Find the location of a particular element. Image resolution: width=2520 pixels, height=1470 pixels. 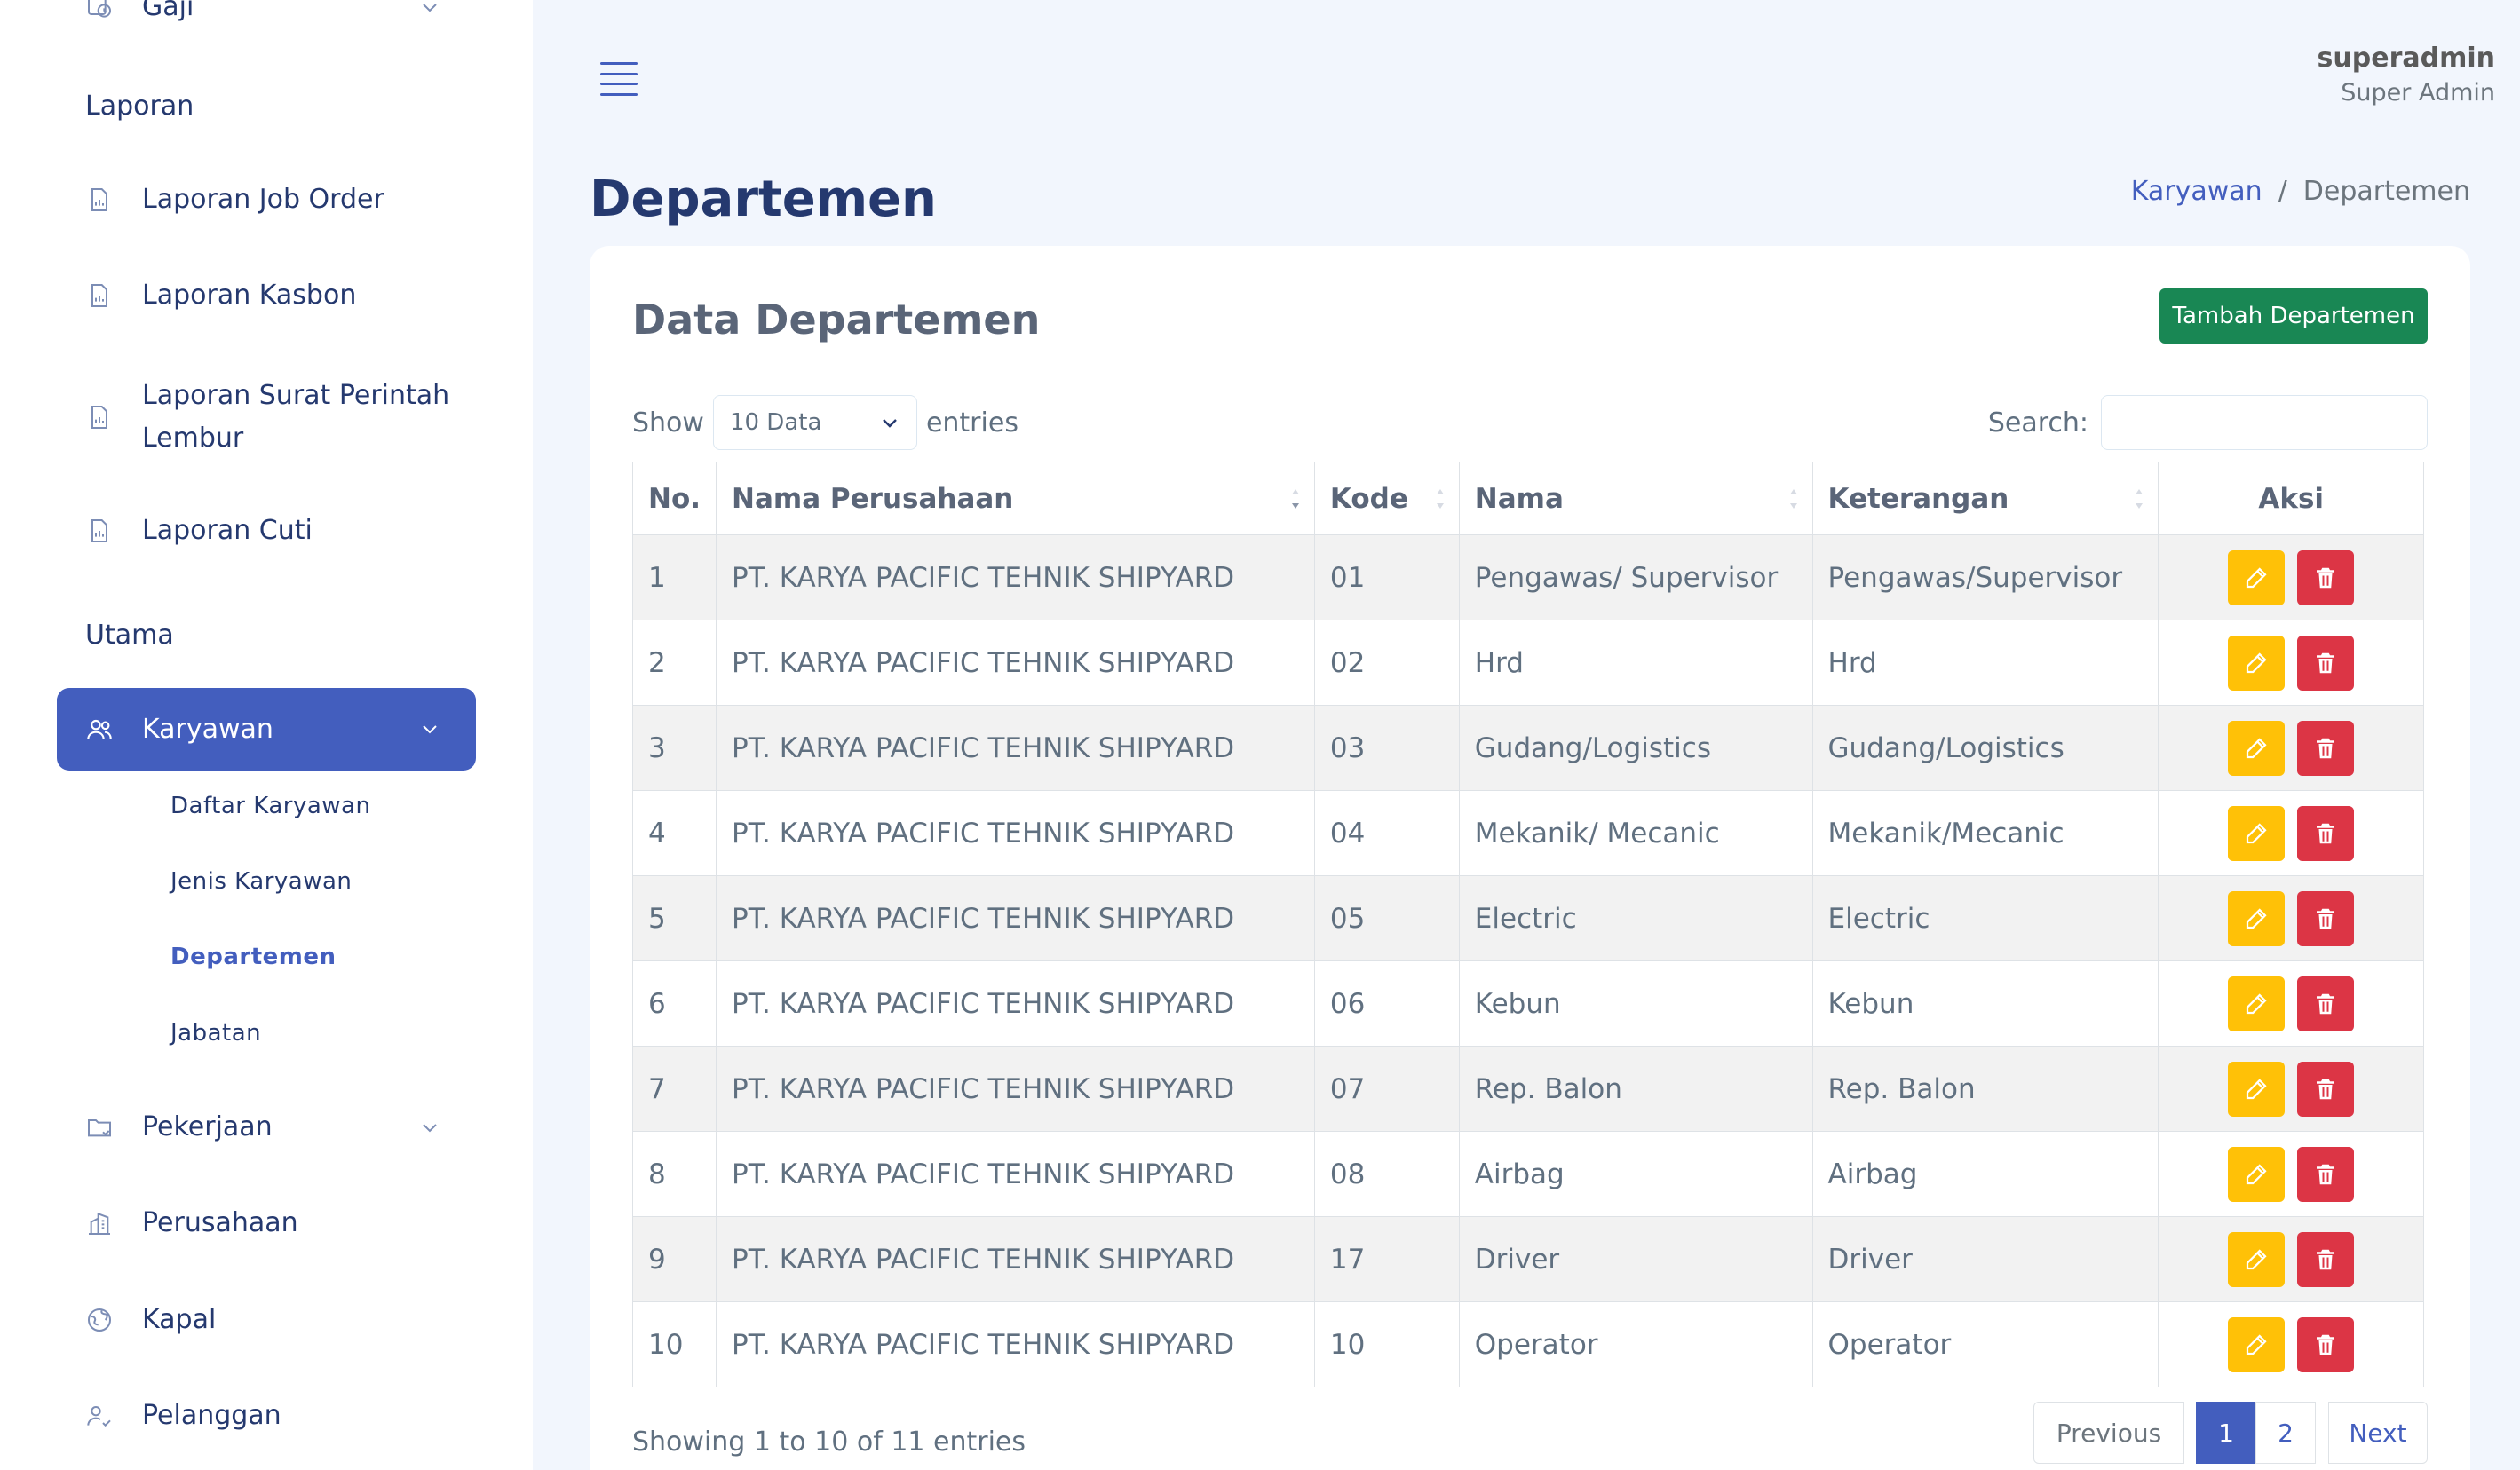

column-header-nama-perusahaan: Nama Perusahaan is located at coordinates (1015, 498).